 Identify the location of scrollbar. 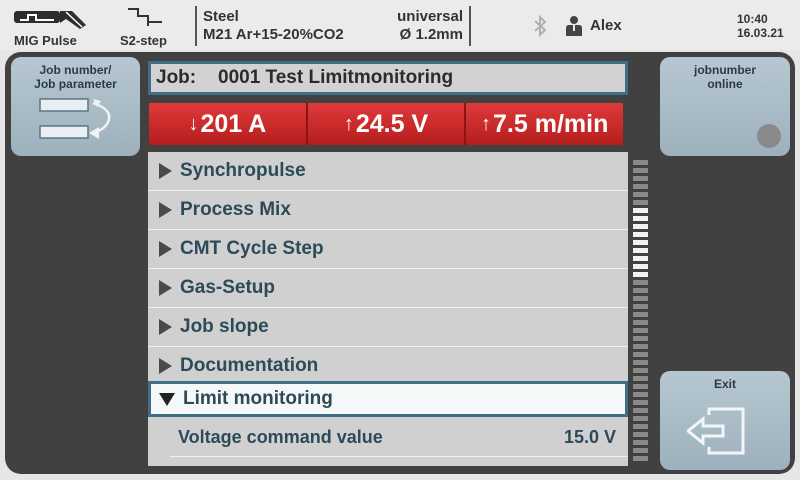
(640, 312).